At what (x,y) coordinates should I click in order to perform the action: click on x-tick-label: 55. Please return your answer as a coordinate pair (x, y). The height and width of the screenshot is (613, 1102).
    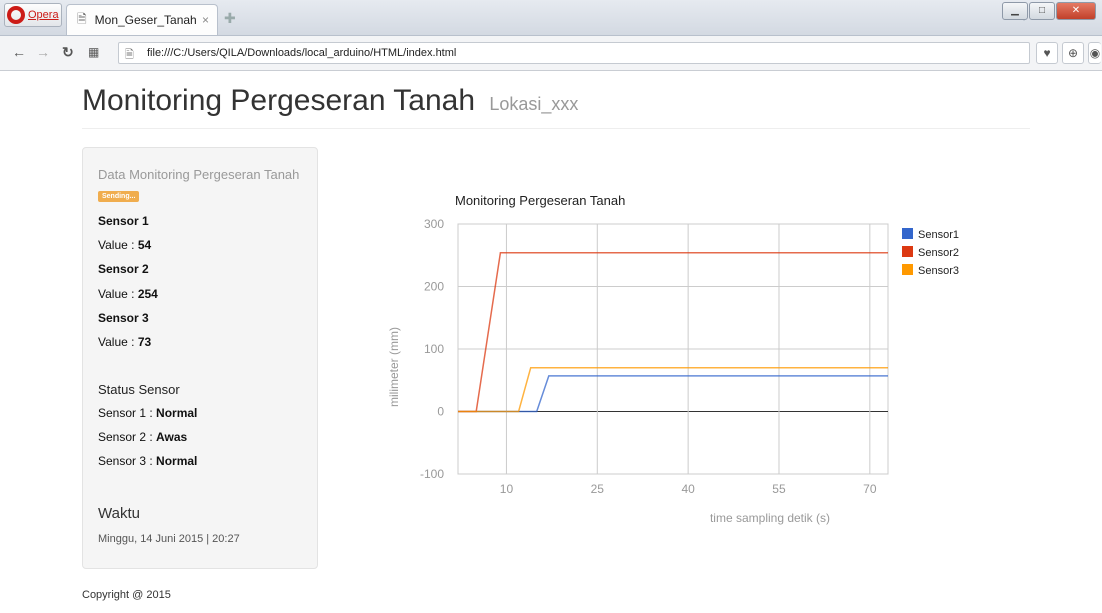
    Looking at the image, I should click on (779, 489).